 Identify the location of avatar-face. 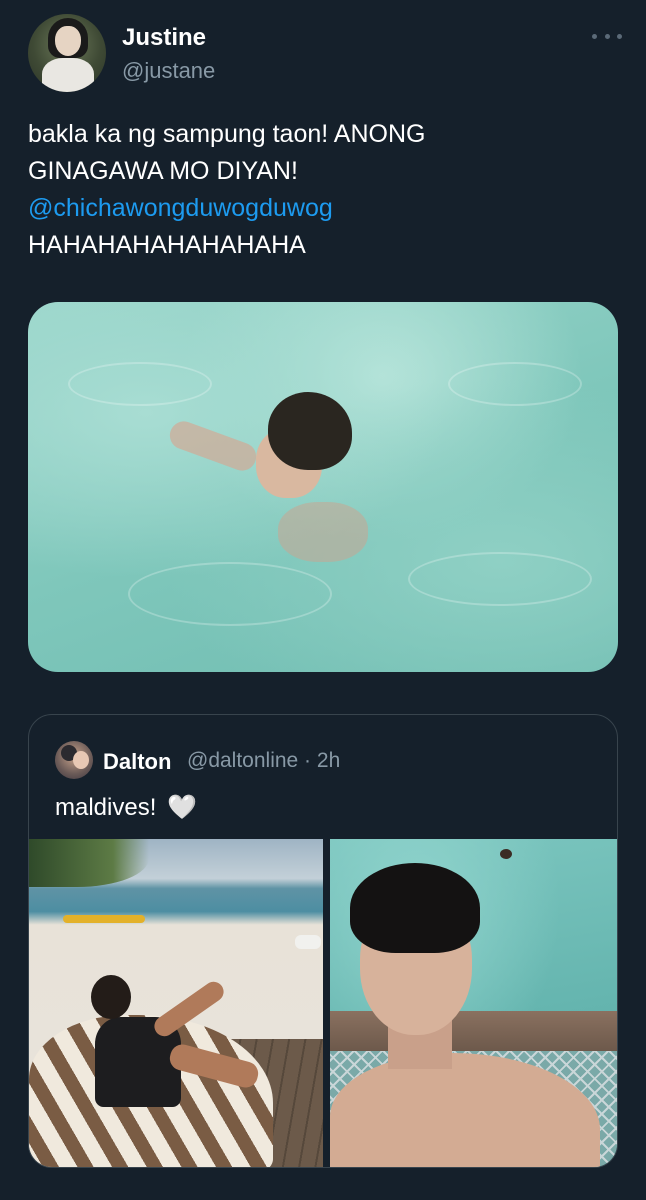
(68, 41).